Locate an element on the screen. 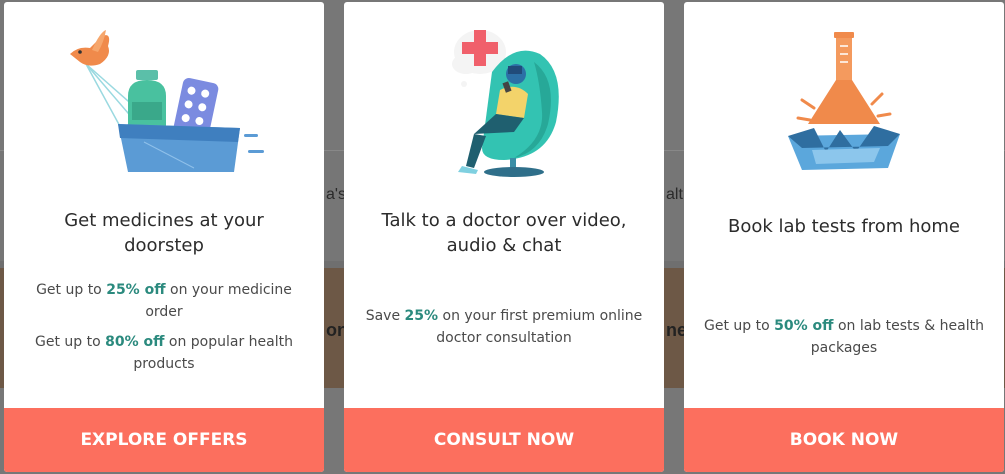  background-text-fragment: alt is located at coordinates (674, 194).